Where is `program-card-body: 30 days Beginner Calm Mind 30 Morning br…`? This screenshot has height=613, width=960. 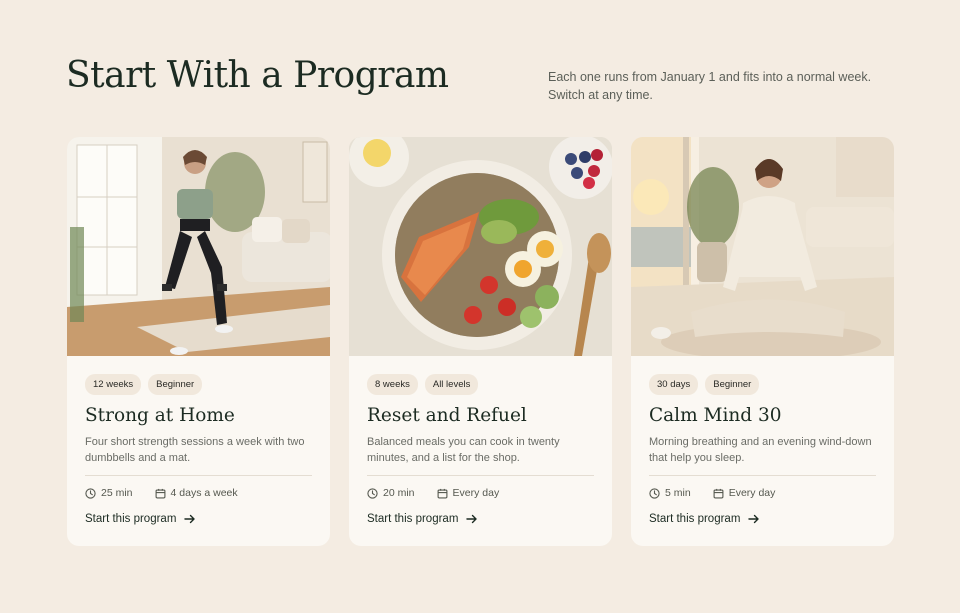 program-card-body: 30 days Beginner Calm Mind 30 Morning br… is located at coordinates (762, 449).